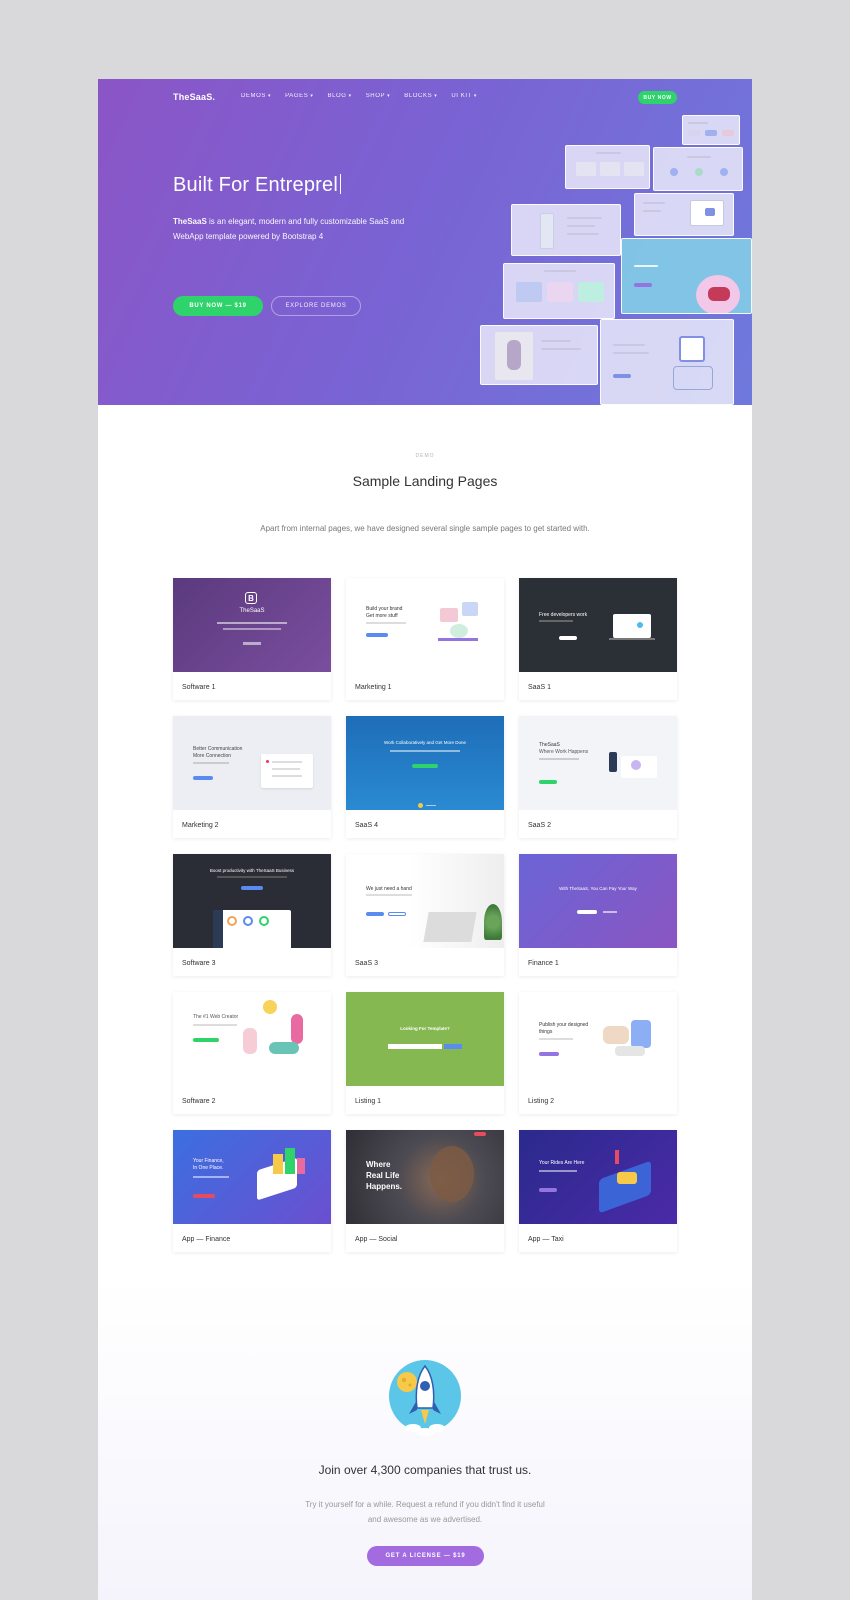 The height and width of the screenshot is (1600, 850). What do you see at coordinates (200, 825) in the screenshot?
I see `card-label: Marketing 2` at bounding box center [200, 825].